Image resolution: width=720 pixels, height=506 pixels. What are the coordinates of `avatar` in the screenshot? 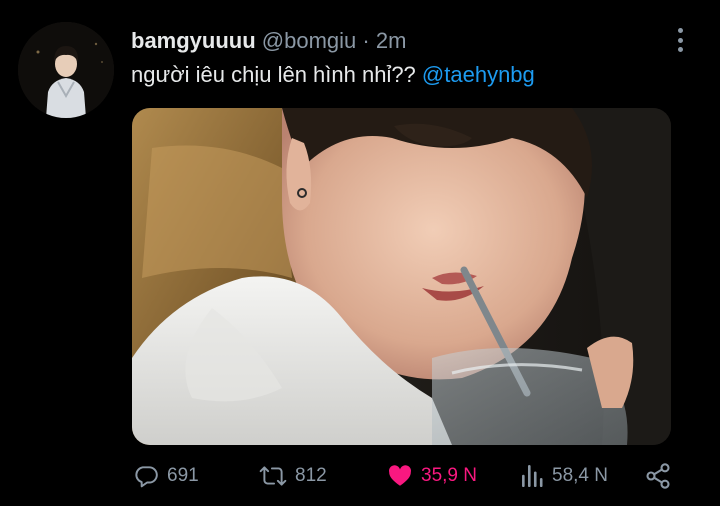 It's located at (66, 70).